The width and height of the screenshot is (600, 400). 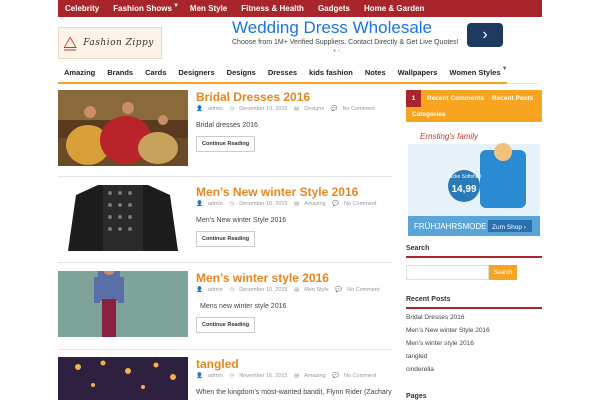 What do you see at coordinates (272, 8) in the screenshot?
I see `topnav-item-fitness-health: Fitness & Health` at bounding box center [272, 8].